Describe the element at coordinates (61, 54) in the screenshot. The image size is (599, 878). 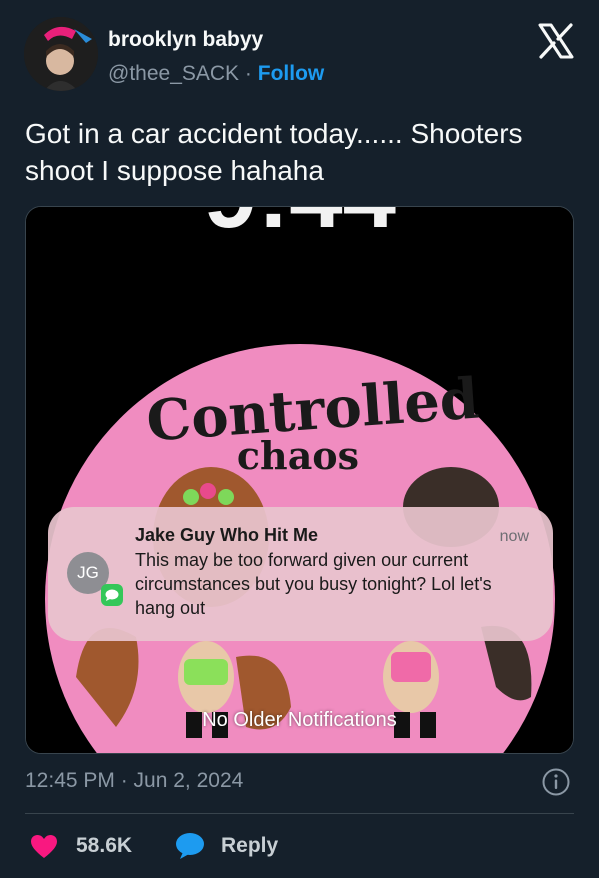
I see `author-avatar` at that location.